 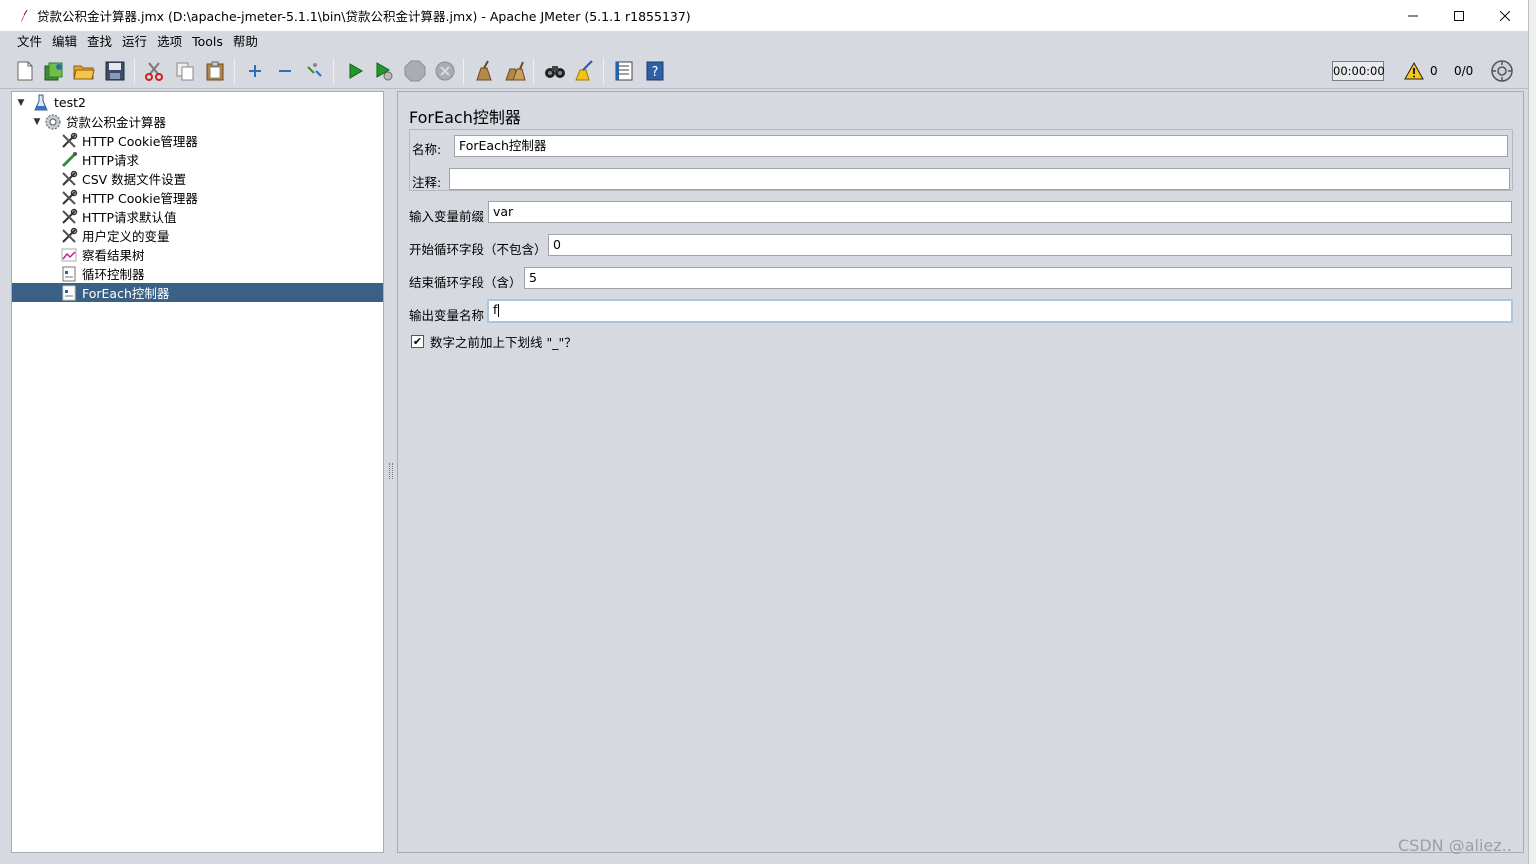 I want to click on jmeter-feather-icon, so click(x=24, y=16).